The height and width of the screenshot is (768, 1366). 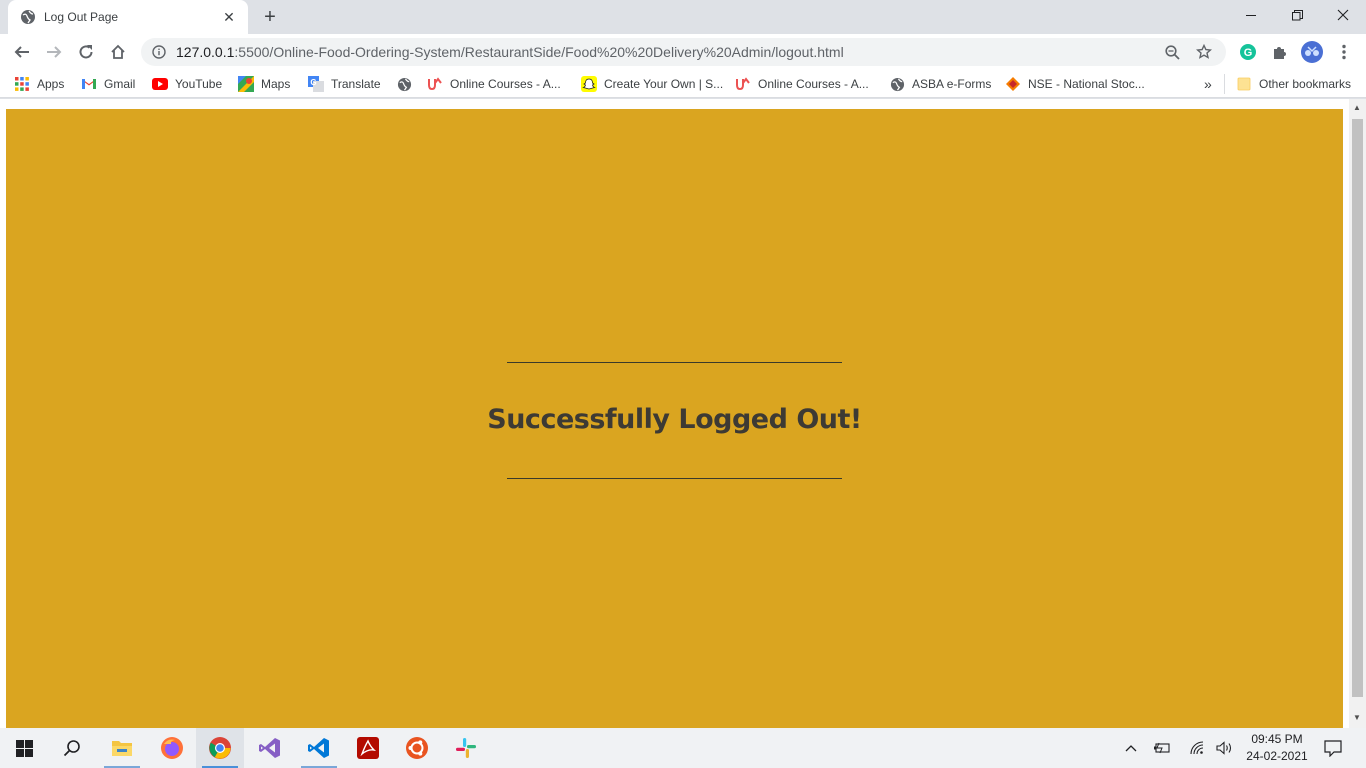 I want to click on arrow-left-icon, so click(x=21, y=52).